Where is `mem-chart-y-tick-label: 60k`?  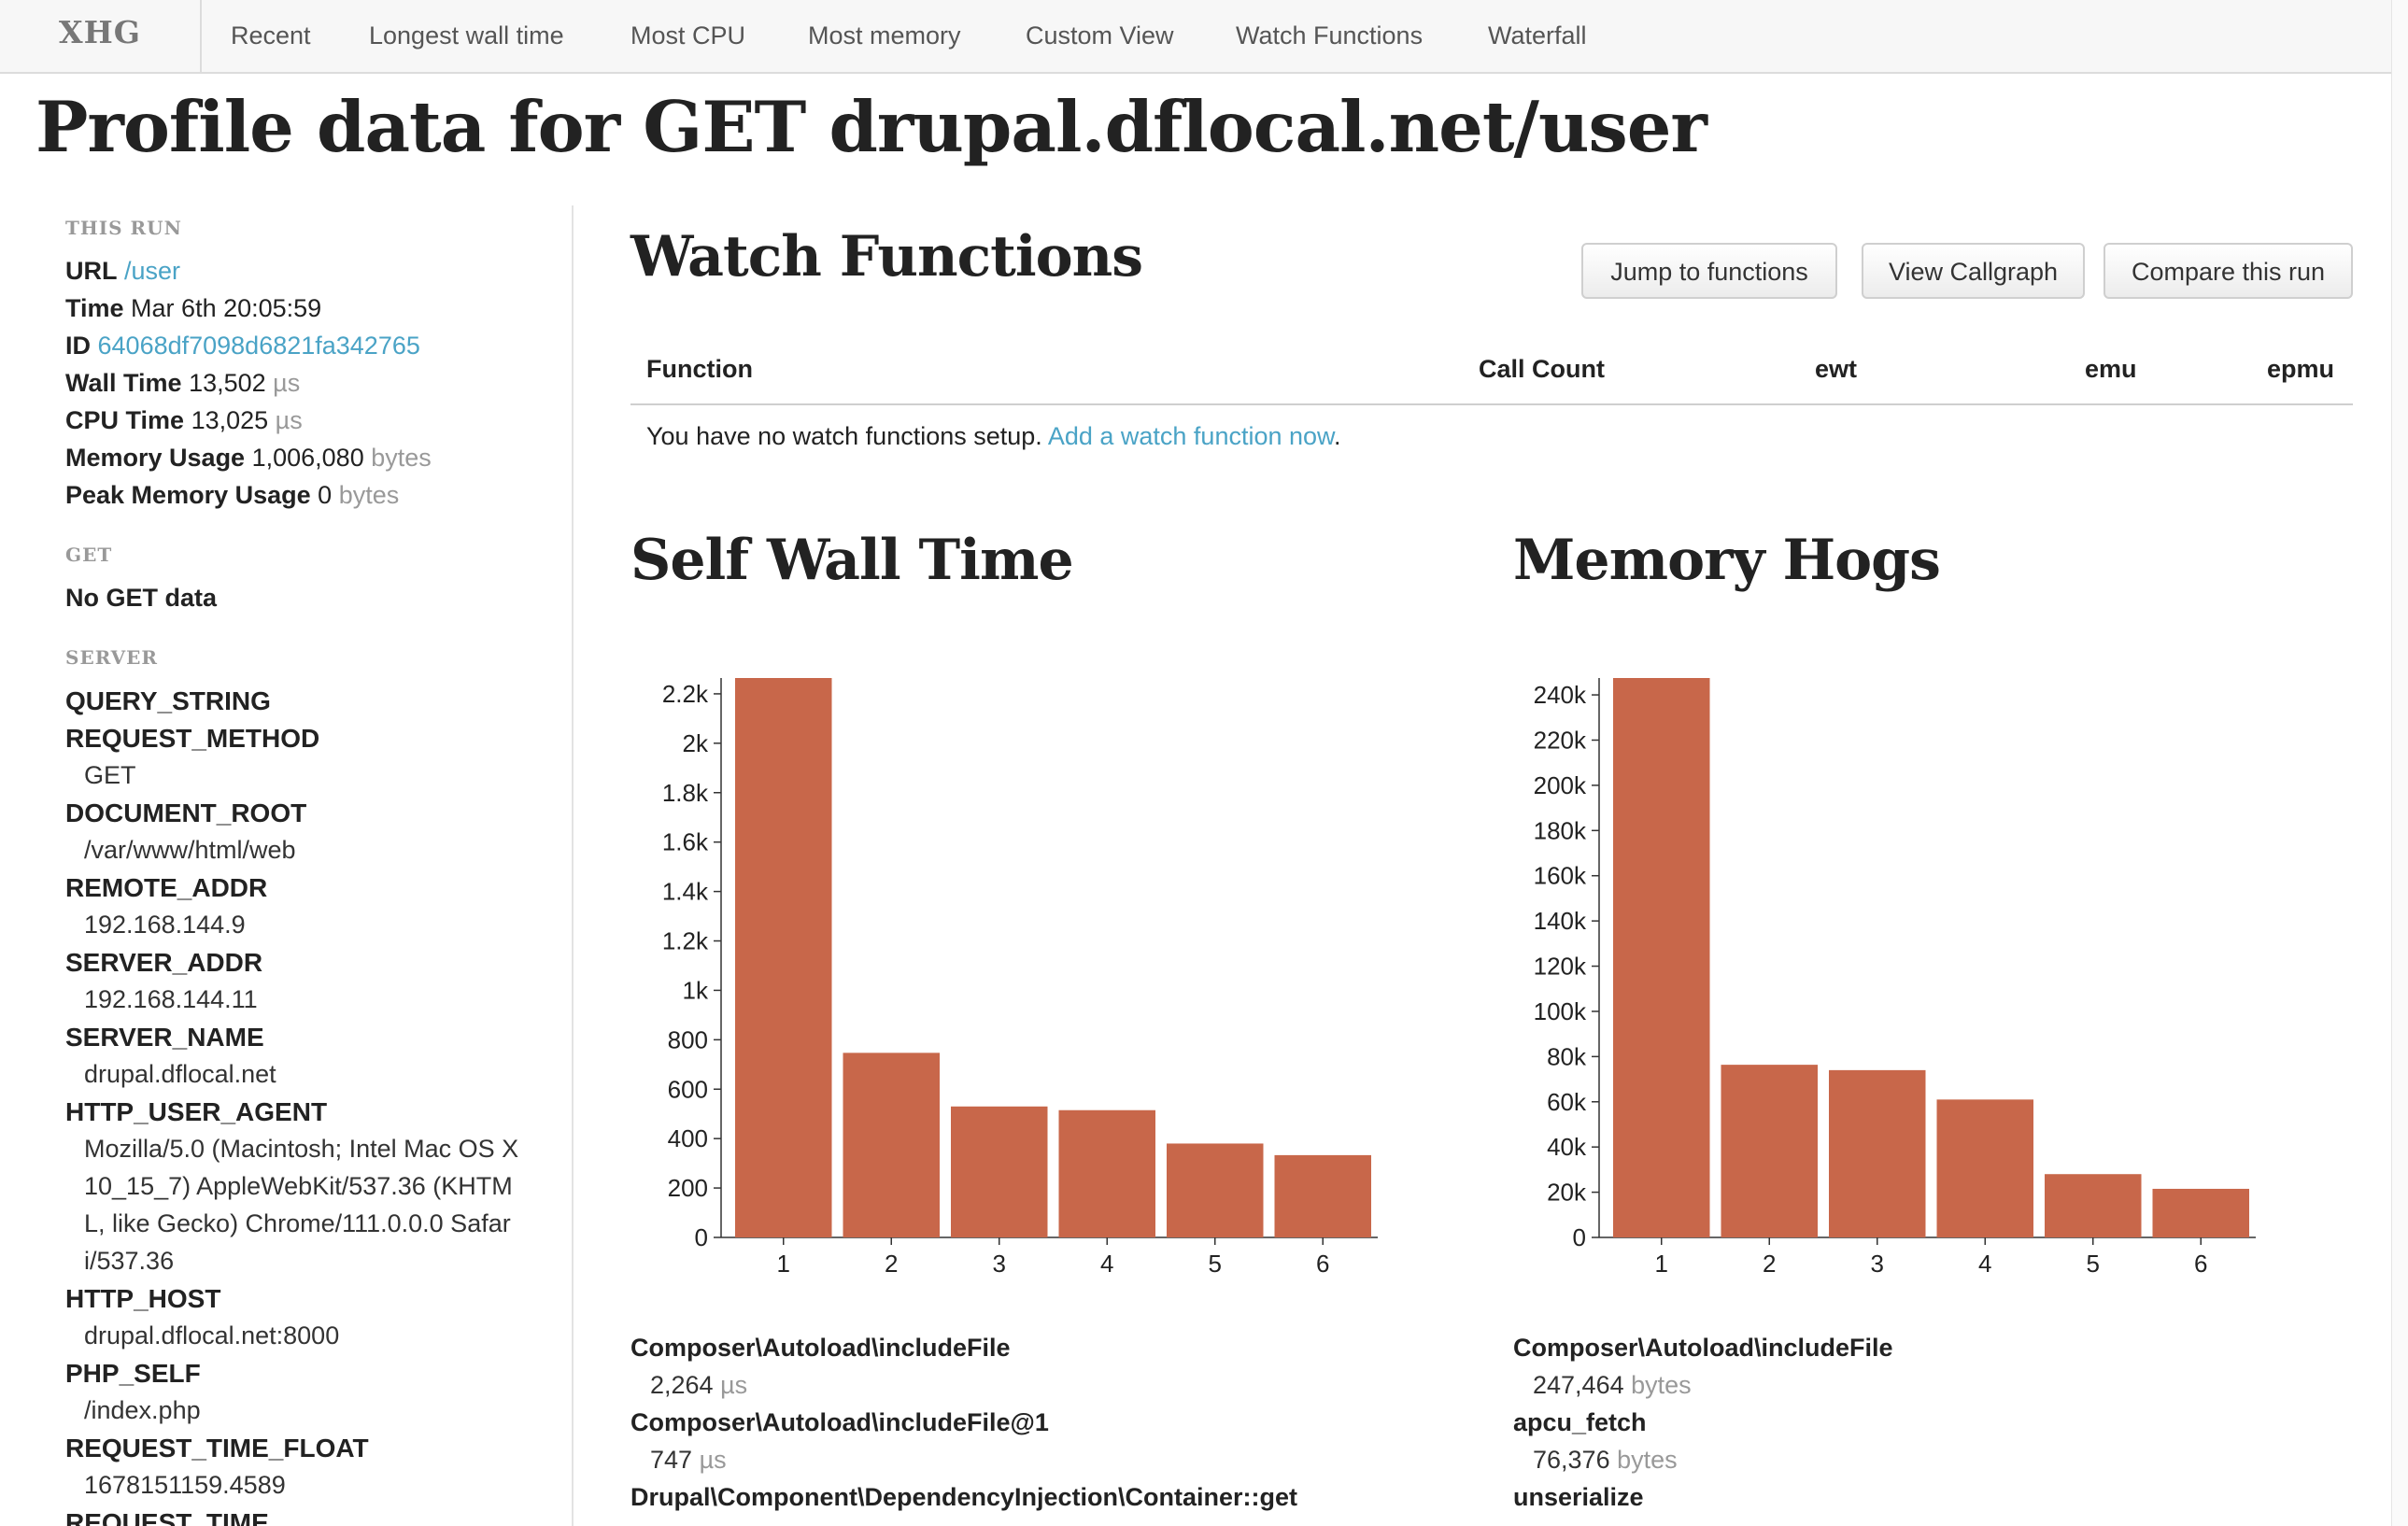
mem-chart-y-tick-label: 60k is located at coordinates (1567, 1102).